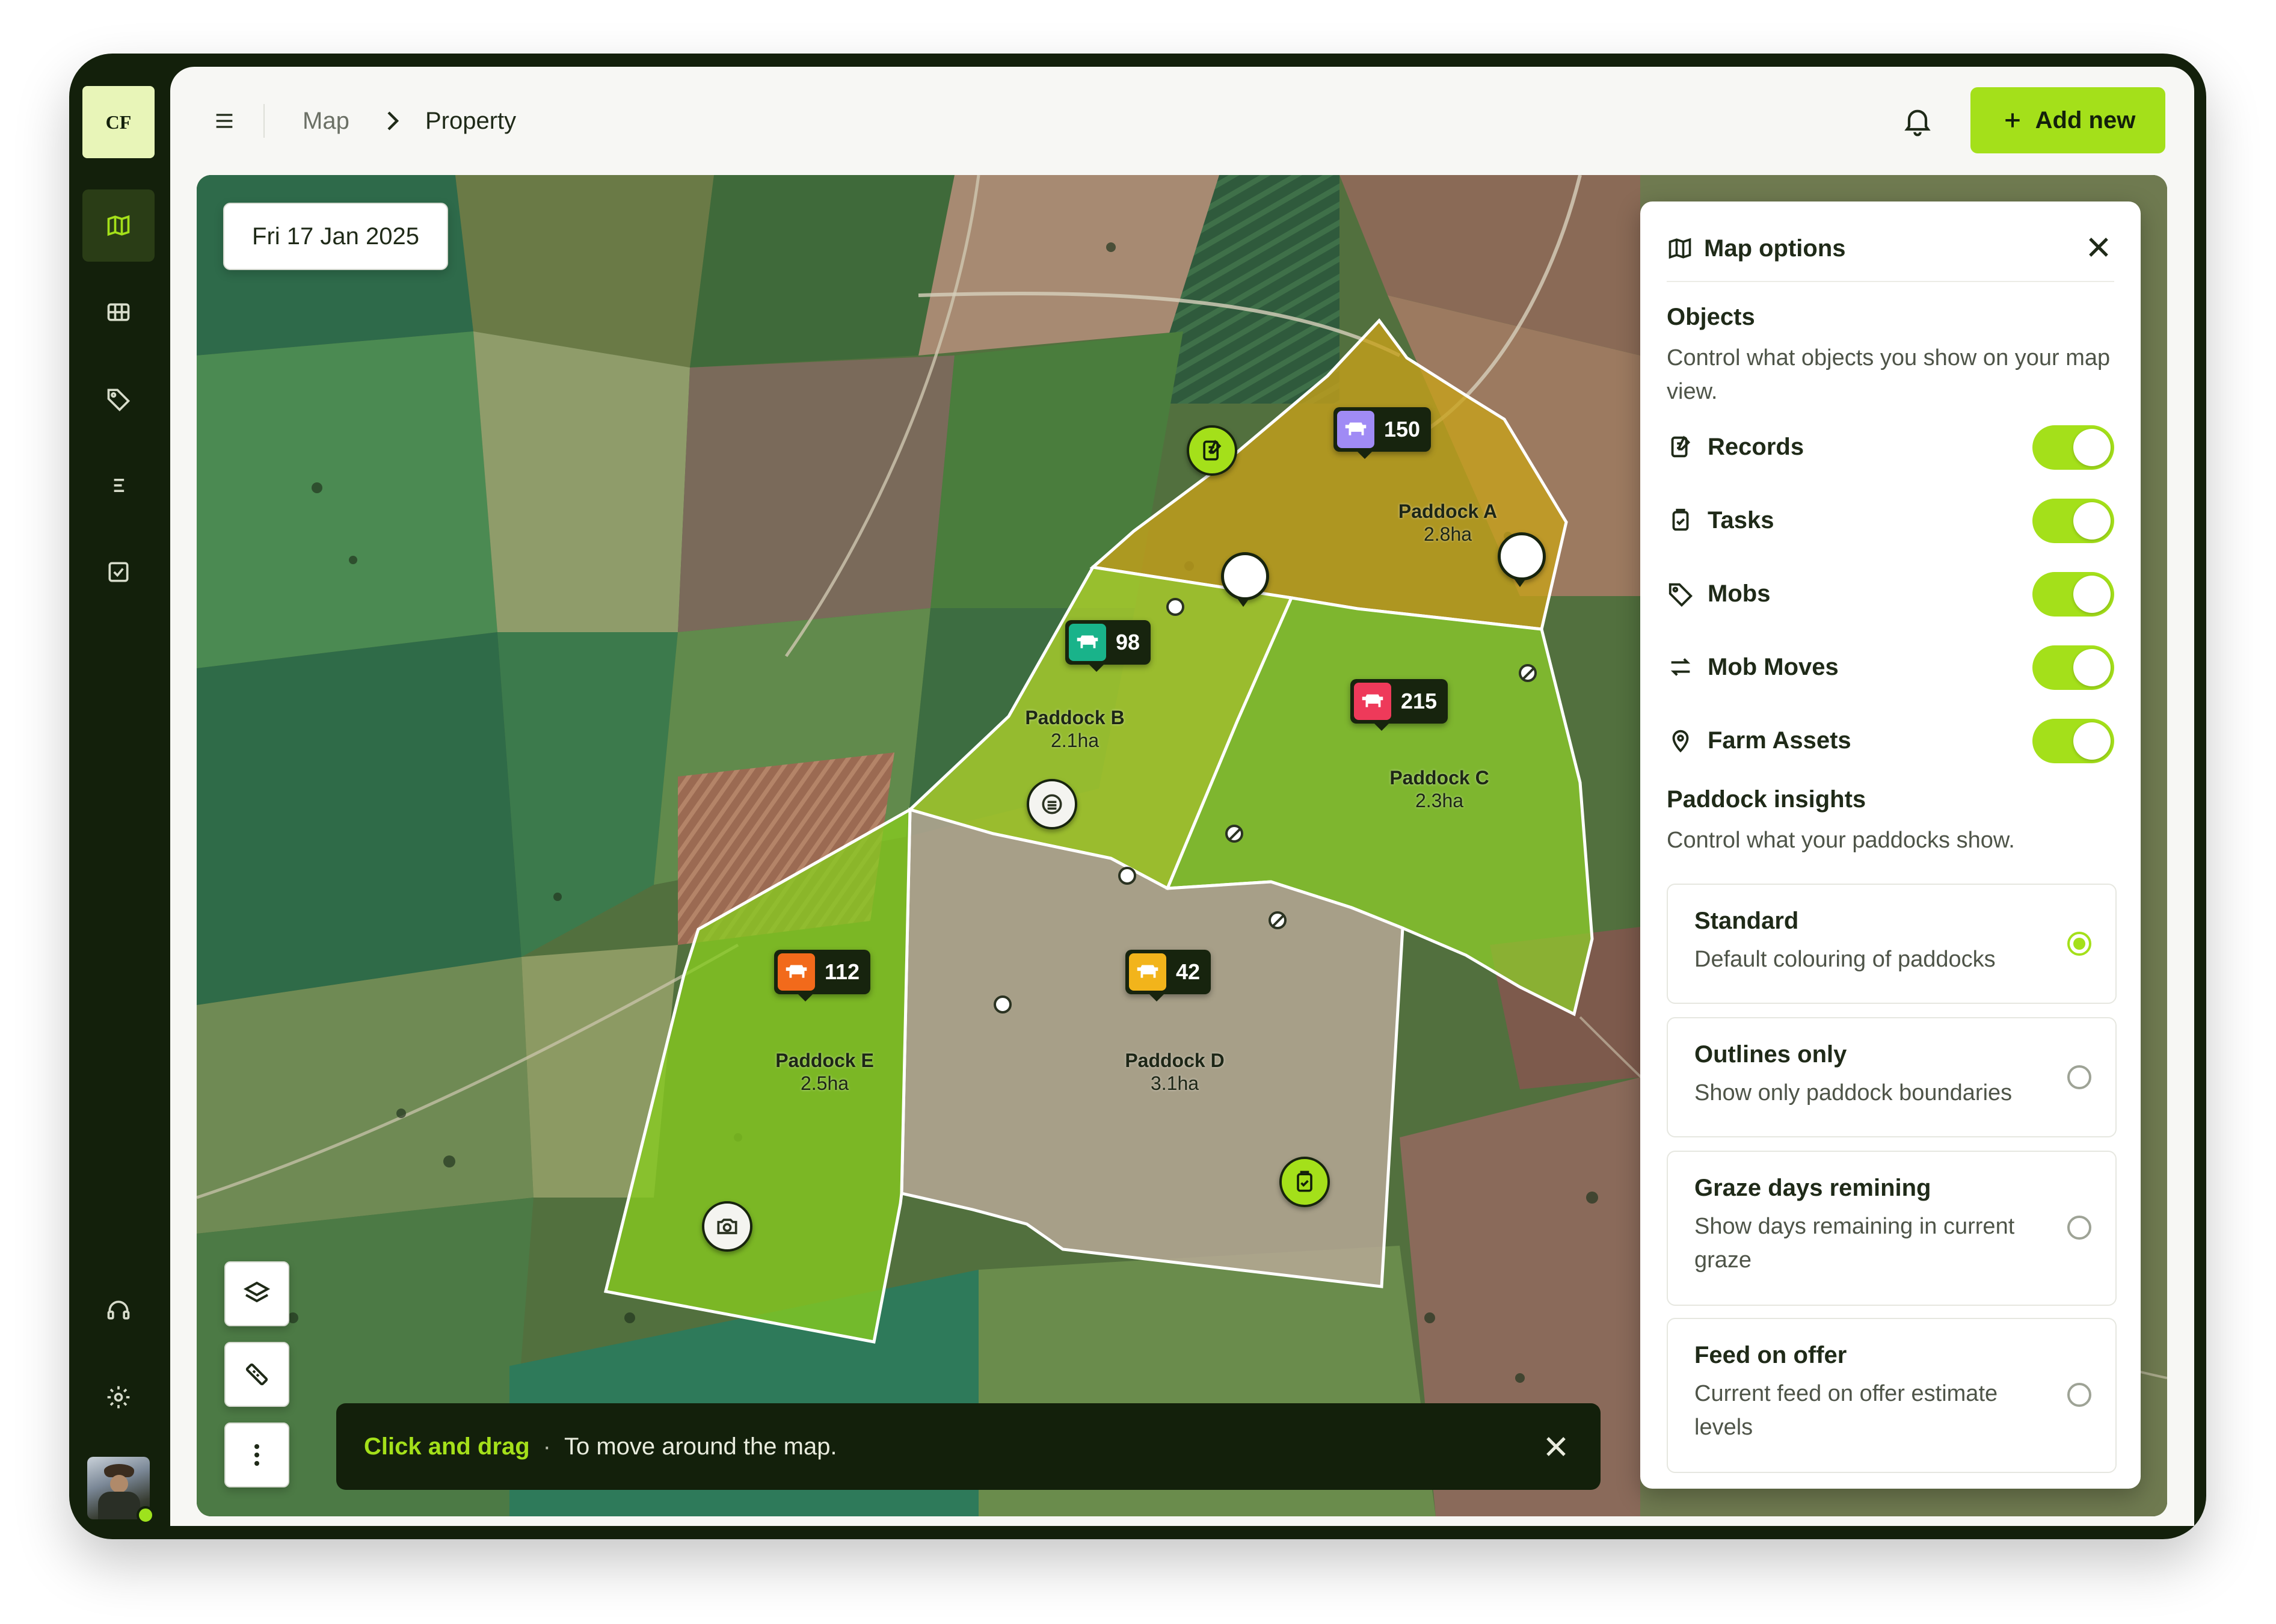 This screenshot has width=2276, height=1624. I want to click on layers-button, so click(256, 1293).